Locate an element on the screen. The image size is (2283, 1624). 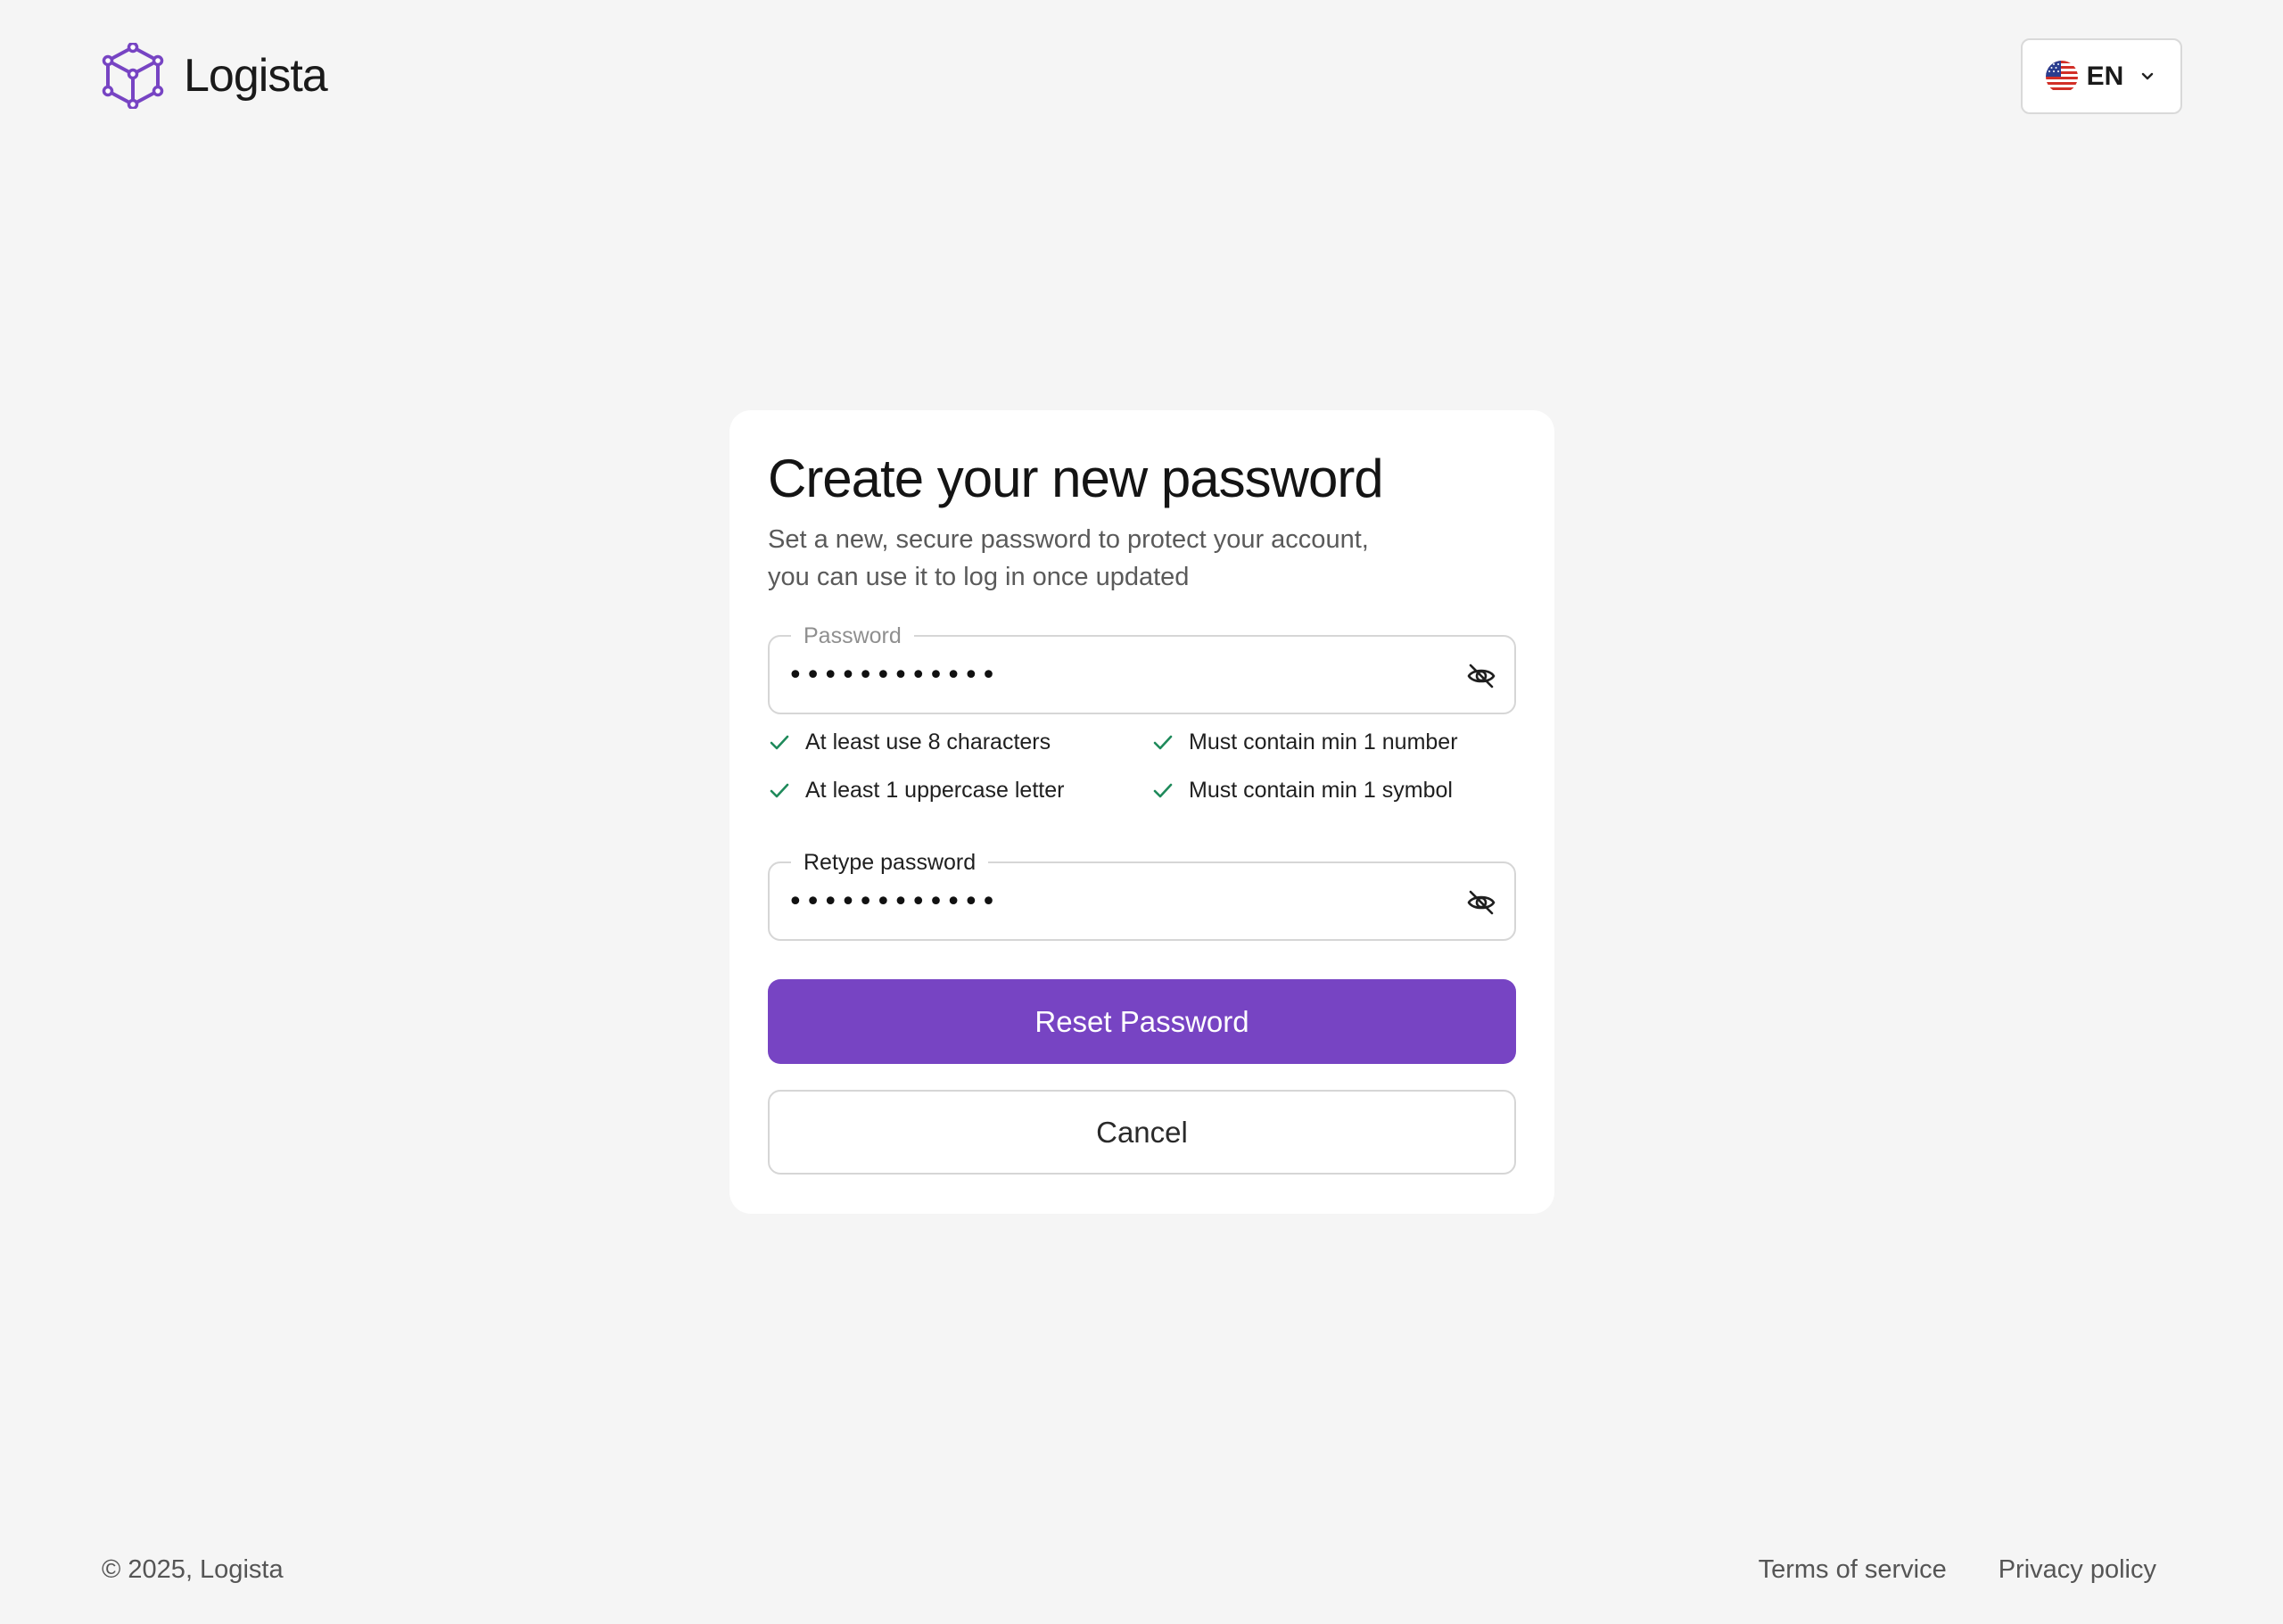
rule-item: Must contain min 1 number is located at coordinates (1304, 742).